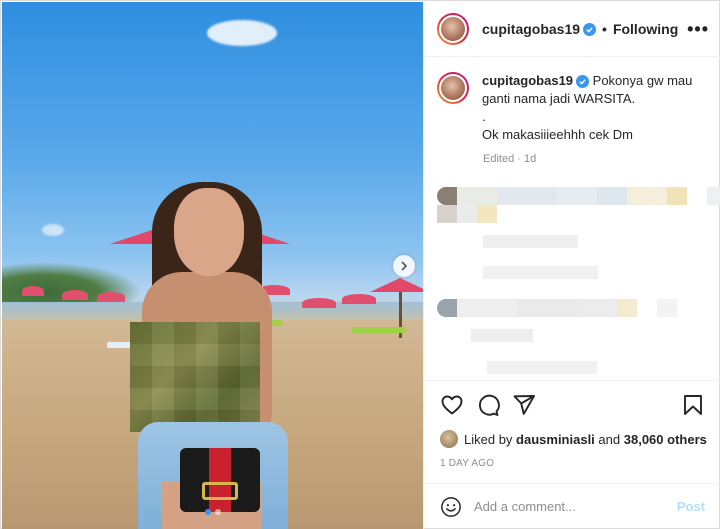  Describe the element at coordinates (488, 405) in the screenshot. I see `comment-icon` at that location.